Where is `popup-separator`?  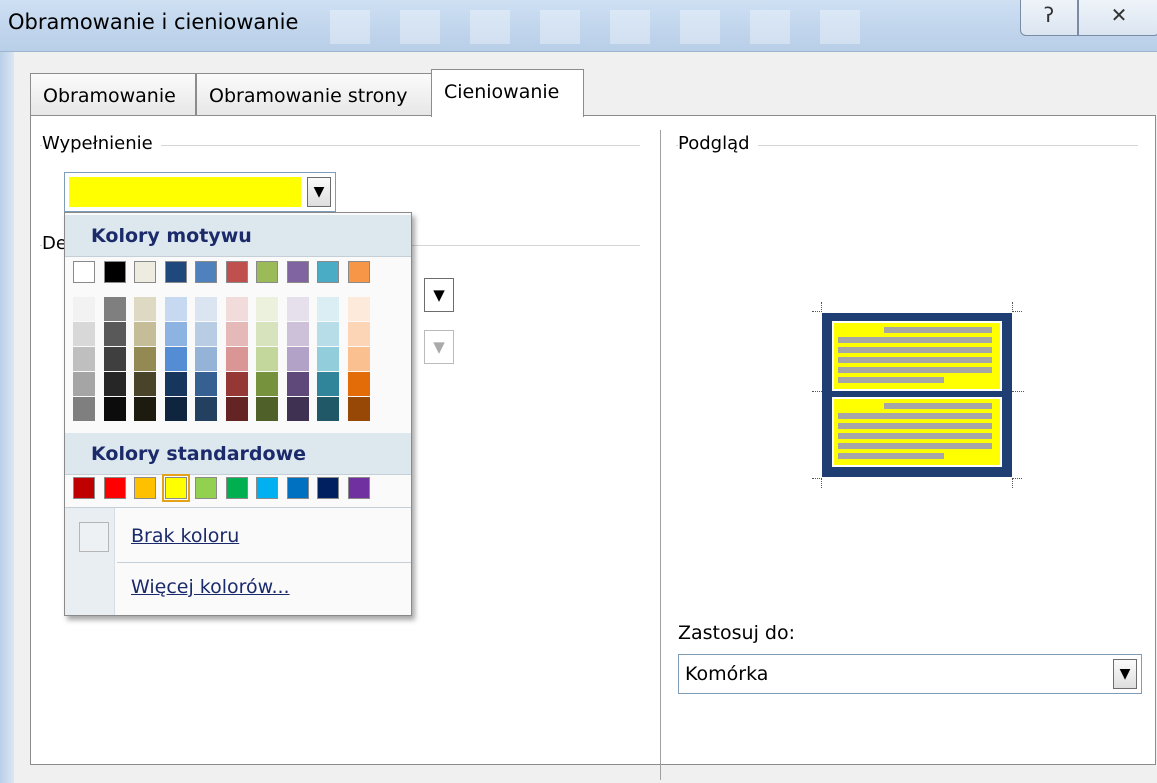 popup-separator is located at coordinates (264, 562).